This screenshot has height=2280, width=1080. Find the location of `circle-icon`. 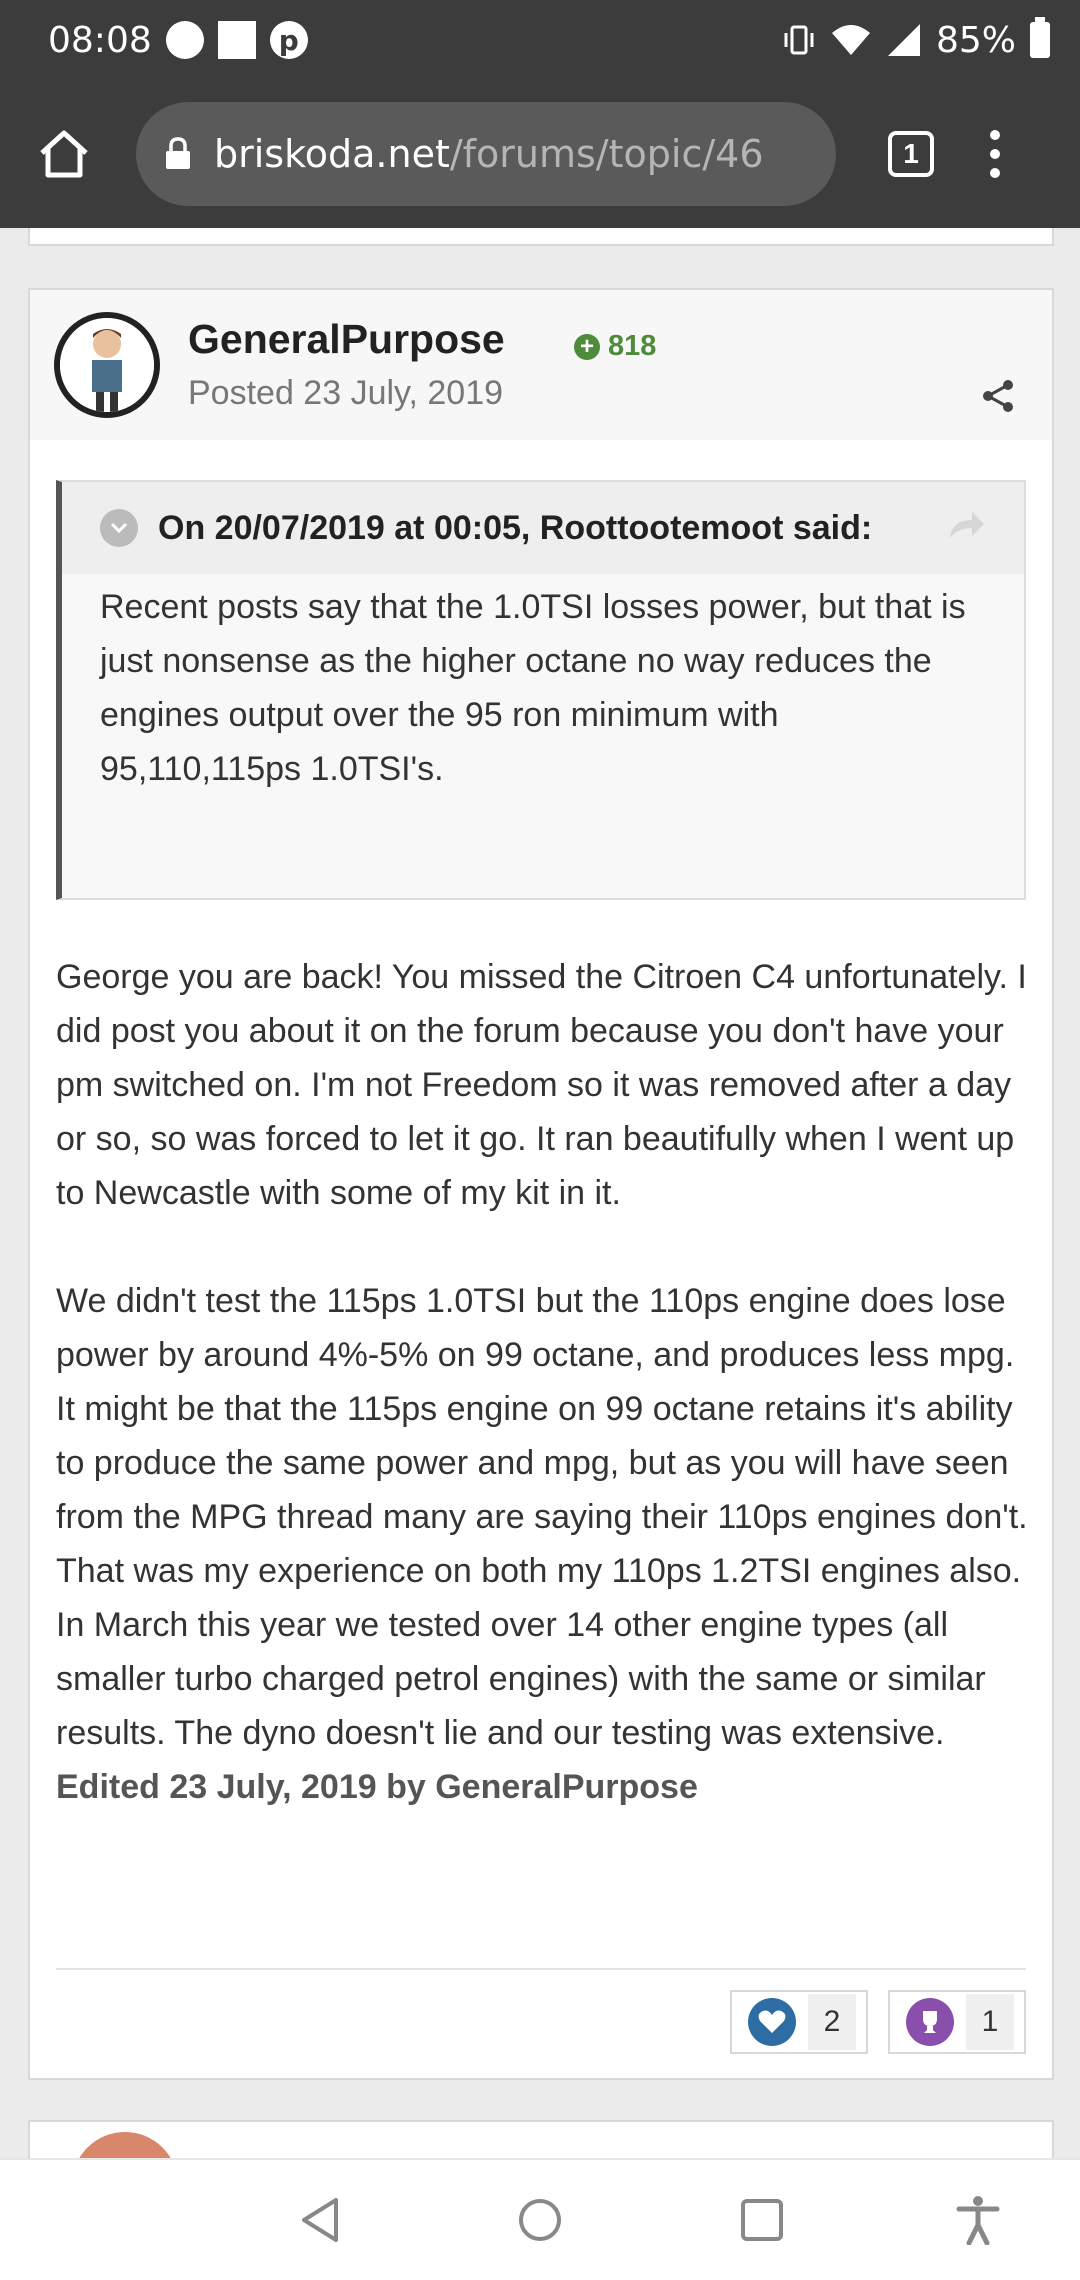

circle-icon is located at coordinates (184, 40).